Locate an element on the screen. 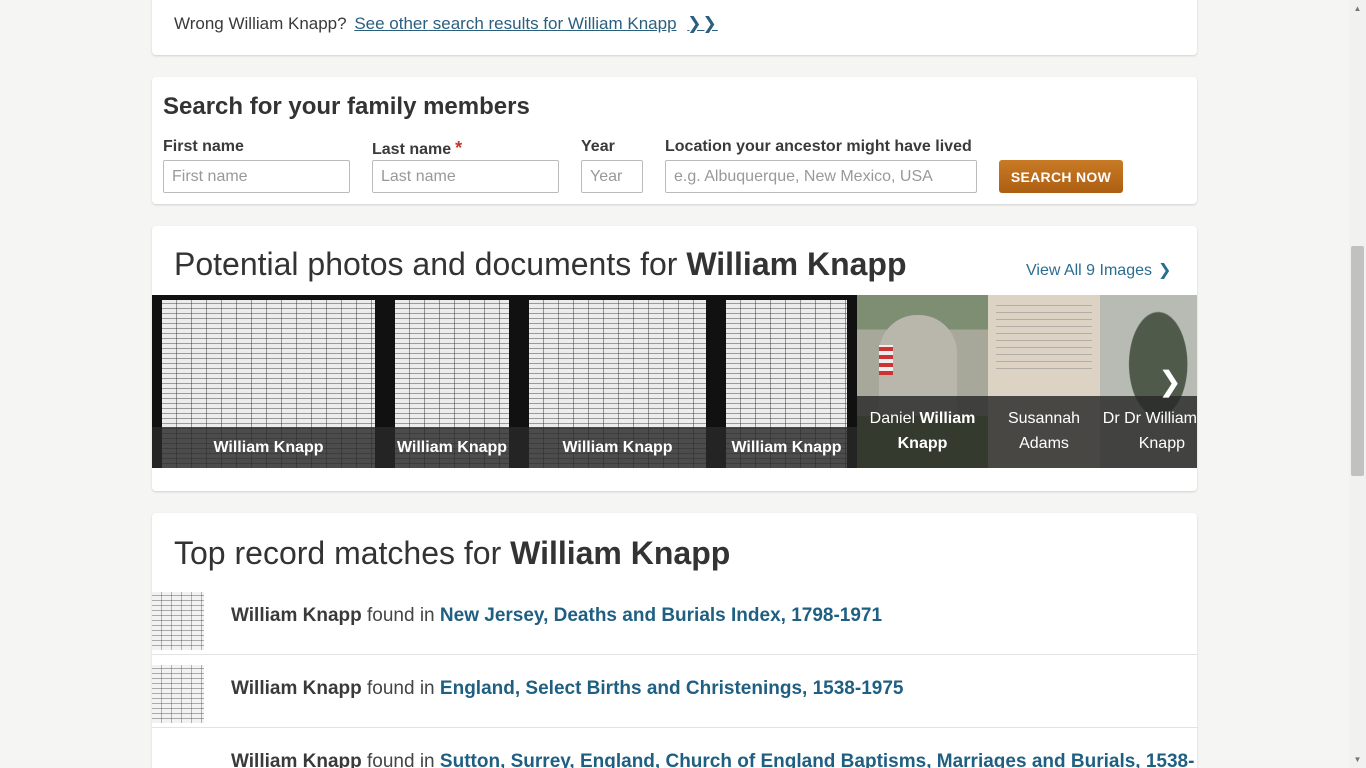 The image size is (1366, 768). location-input is located at coordinates (821, 176).